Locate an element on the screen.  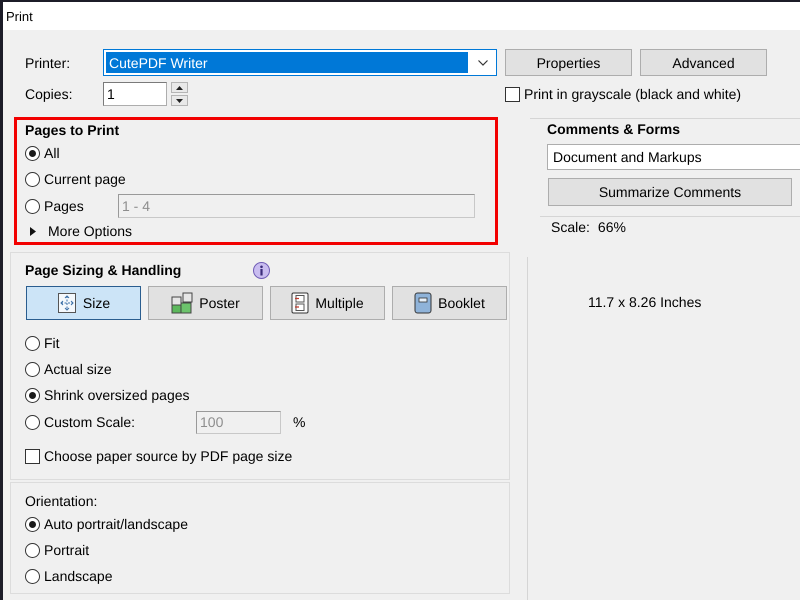
section-title: Orientation: is located at coordinates (61, 501).